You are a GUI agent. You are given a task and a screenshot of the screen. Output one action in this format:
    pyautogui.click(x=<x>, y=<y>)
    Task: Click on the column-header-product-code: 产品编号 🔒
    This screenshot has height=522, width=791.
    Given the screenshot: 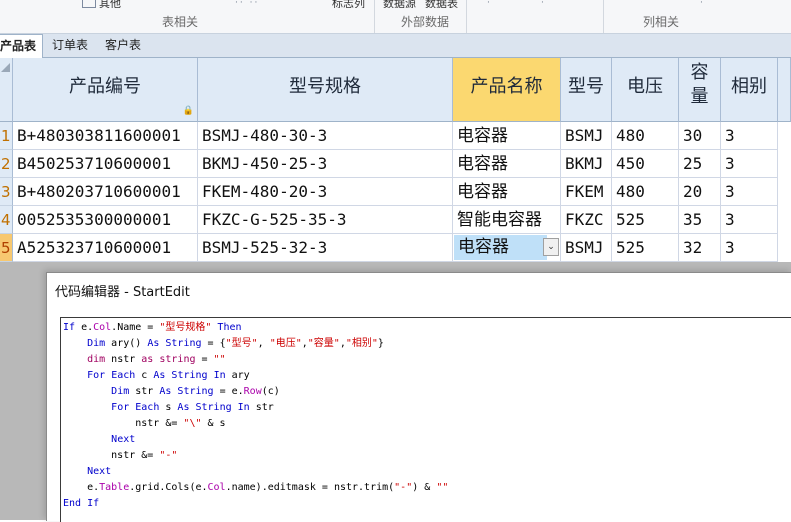 What is the action you would take?
    pyautogui.click(x=105, y=90)
    